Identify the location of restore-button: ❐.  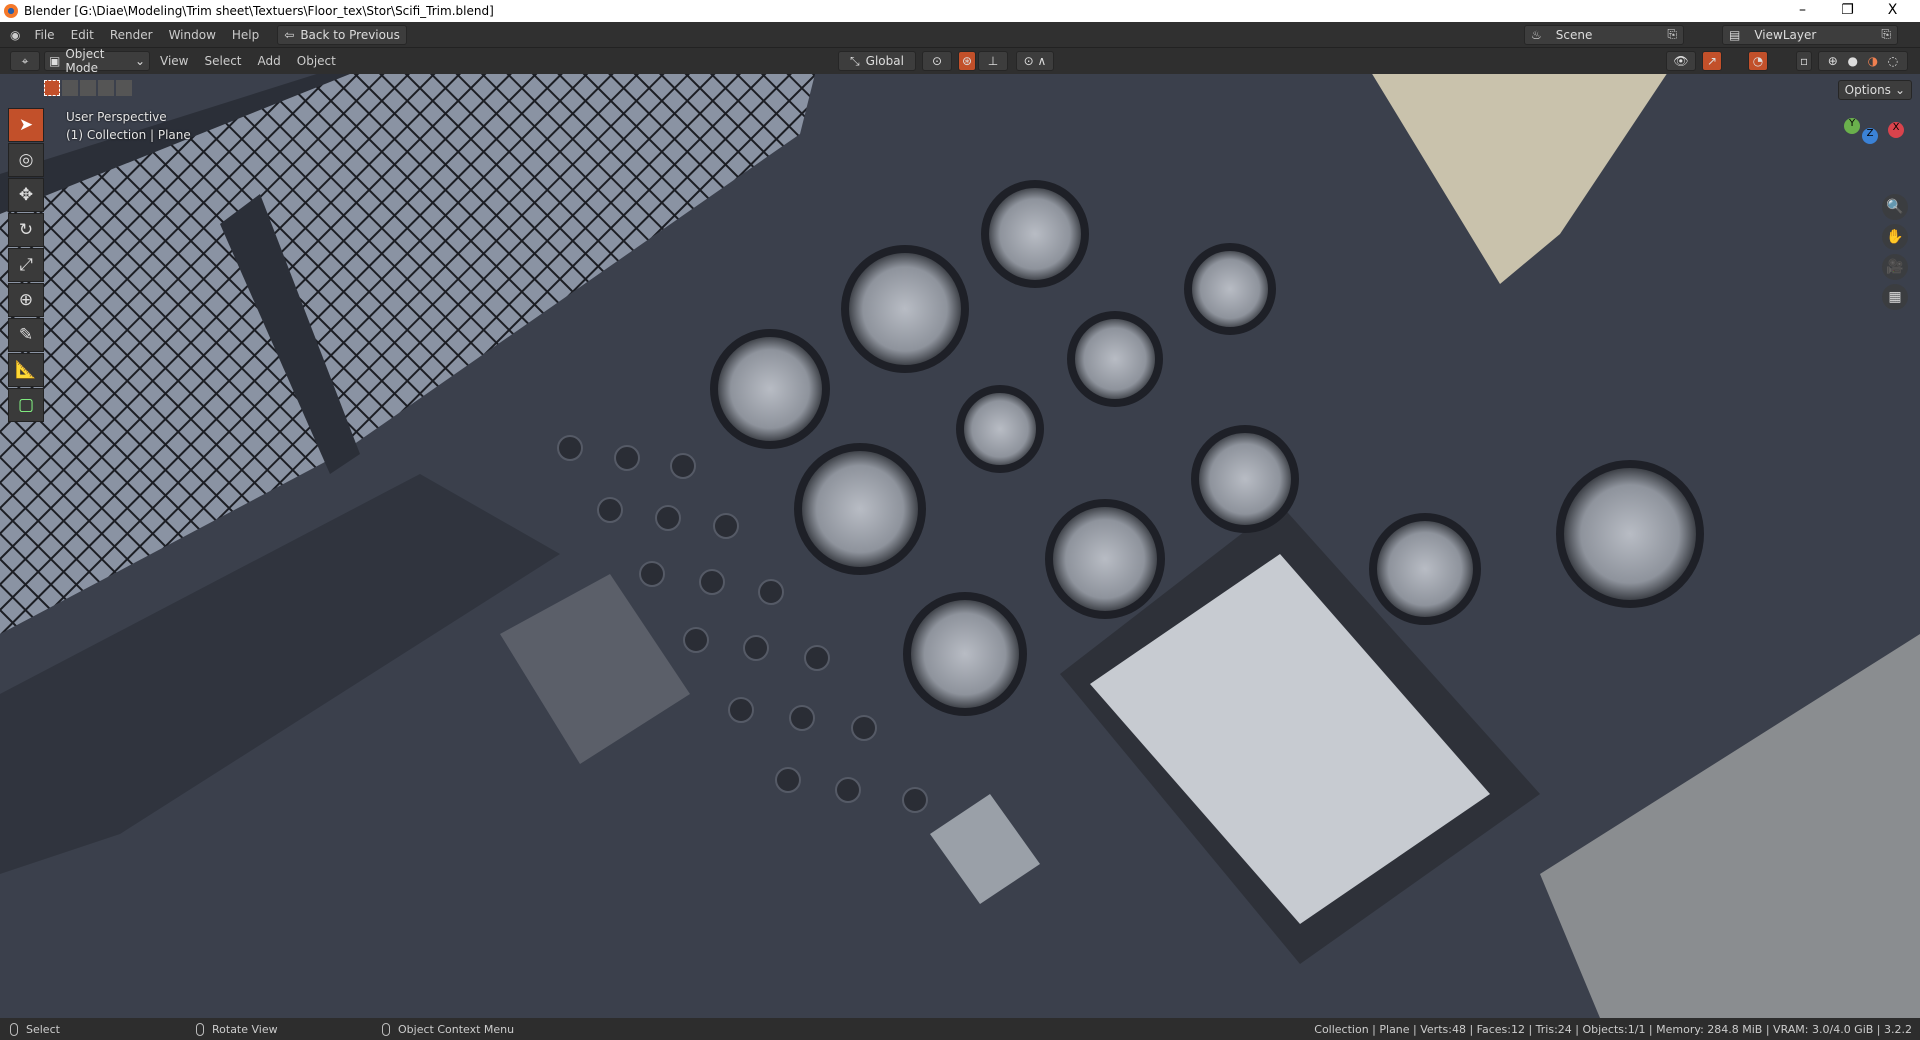
(1847, 11).